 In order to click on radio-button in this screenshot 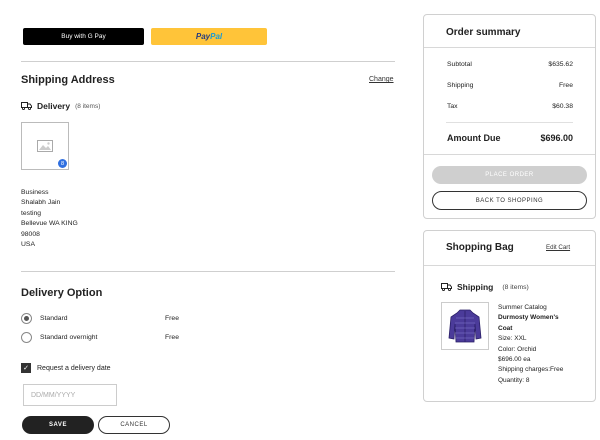, I will do `click(26, 337)`.